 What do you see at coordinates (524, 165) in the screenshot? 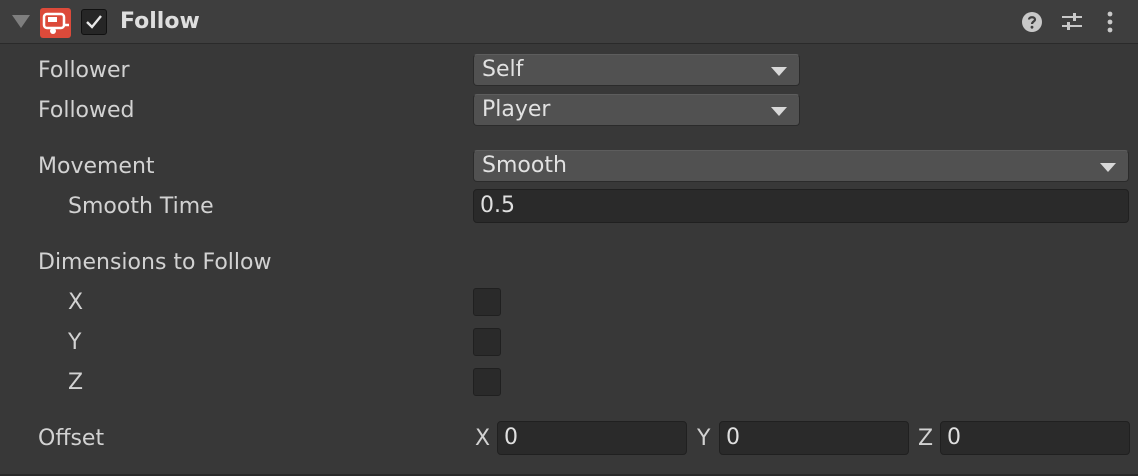
I see `movement-value: Smooth` at bounding box center [524, 165].